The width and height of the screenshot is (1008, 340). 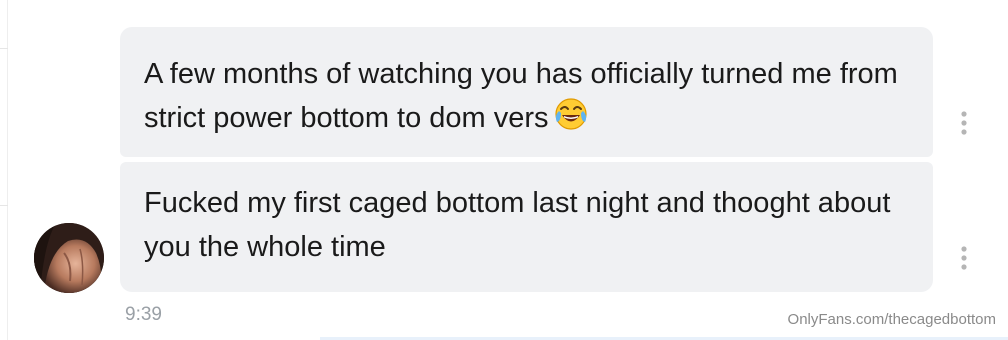 What do you see at coordinates (143, 314) in the screenshot?
I see `message-timestamp: 9:39` at bounding box center [143, 314].